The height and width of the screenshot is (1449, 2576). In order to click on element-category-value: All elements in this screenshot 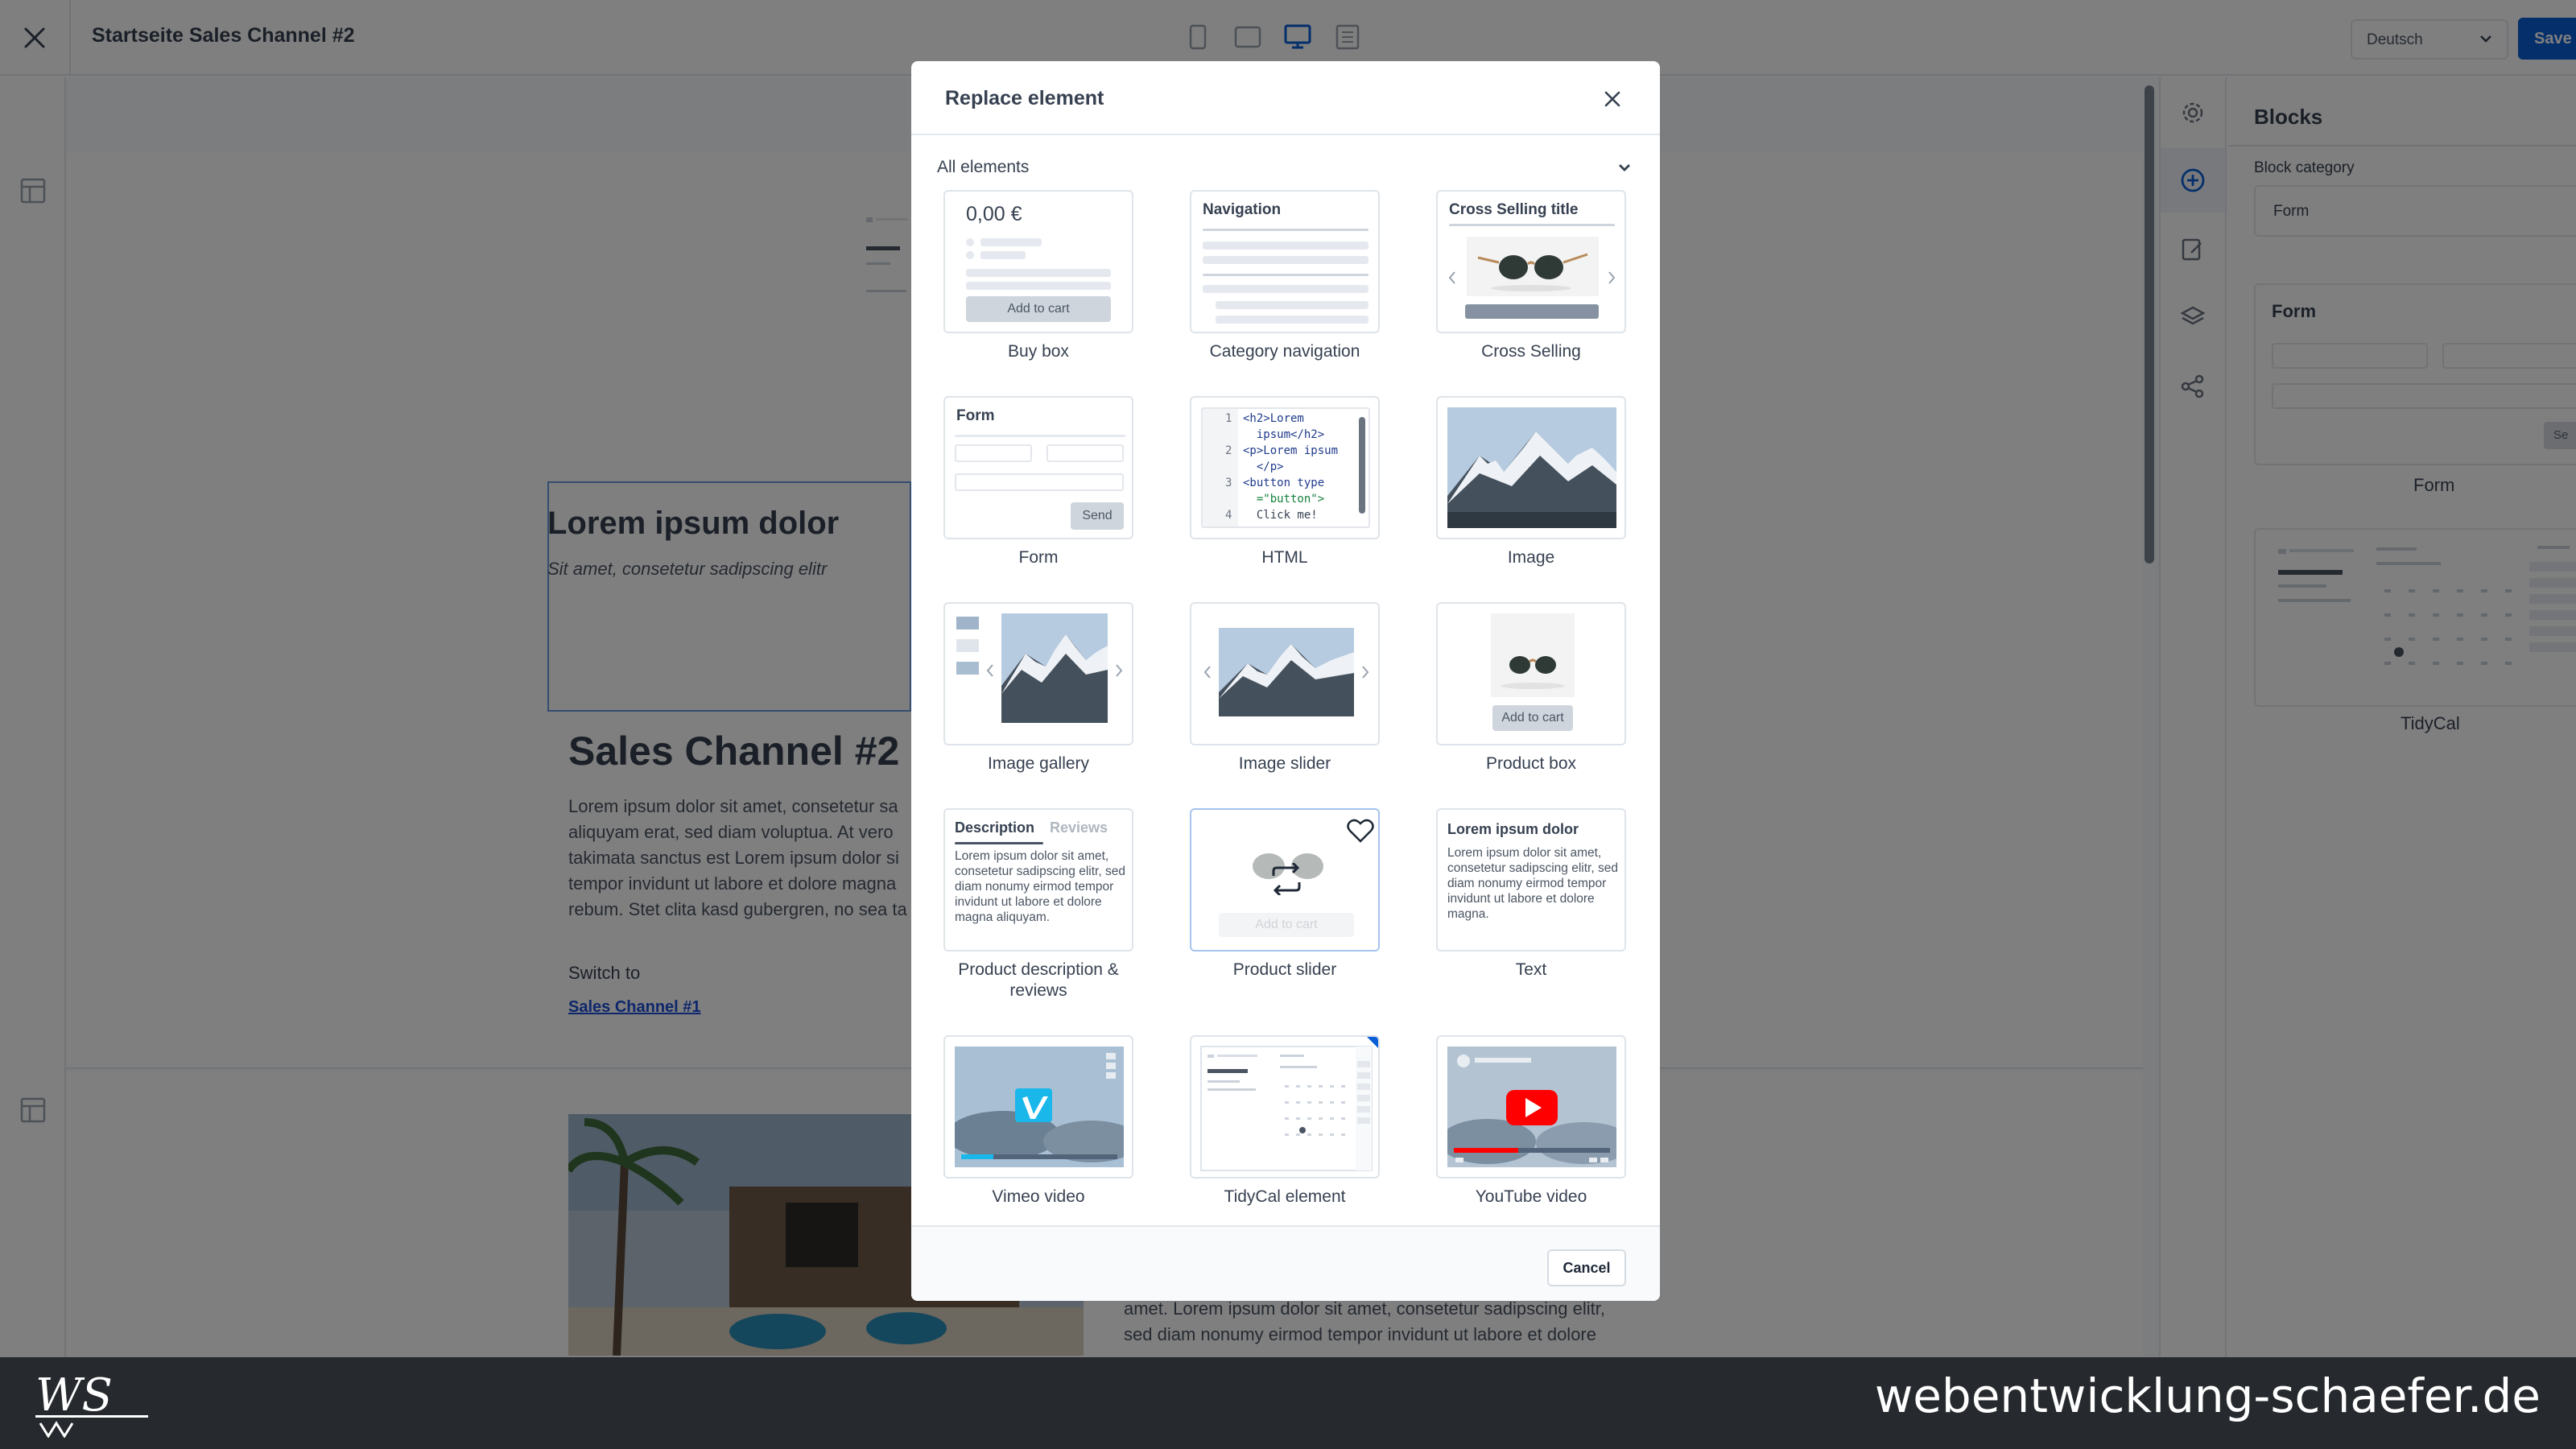, I will do `click(983, 167)`.